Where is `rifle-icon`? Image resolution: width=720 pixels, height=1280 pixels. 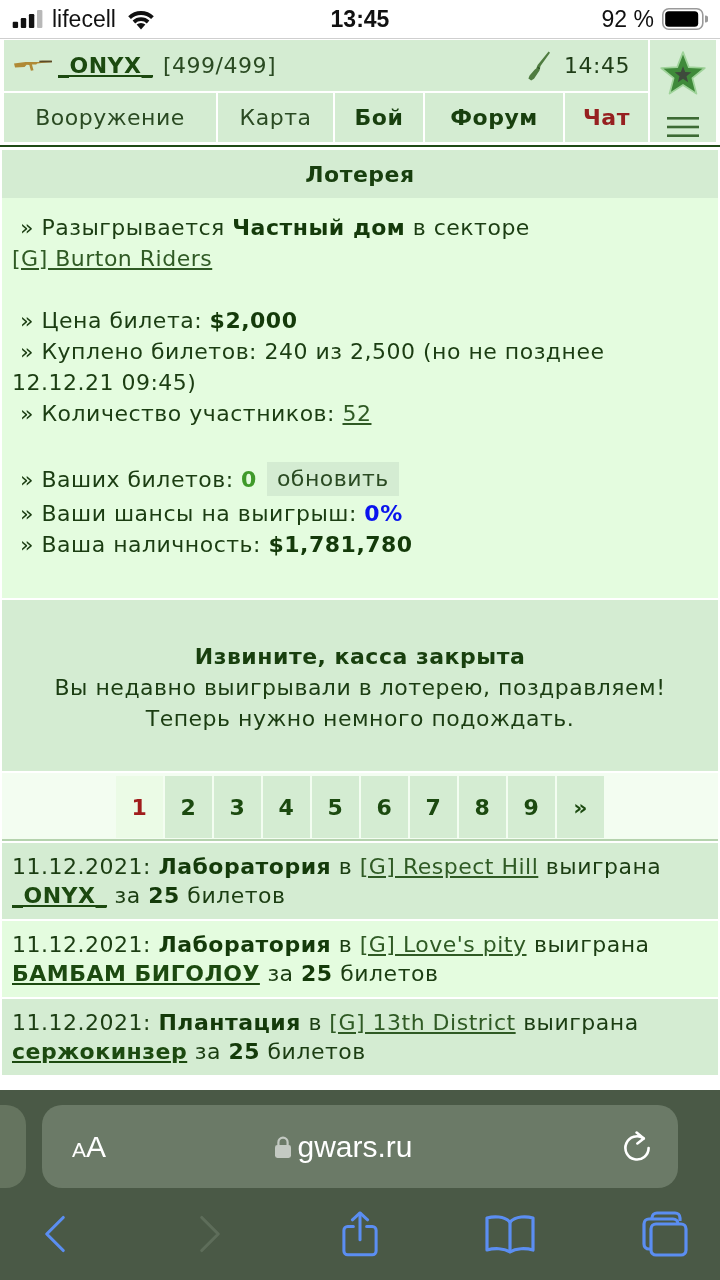
rifle-icon is located at coordinates (539, 65).